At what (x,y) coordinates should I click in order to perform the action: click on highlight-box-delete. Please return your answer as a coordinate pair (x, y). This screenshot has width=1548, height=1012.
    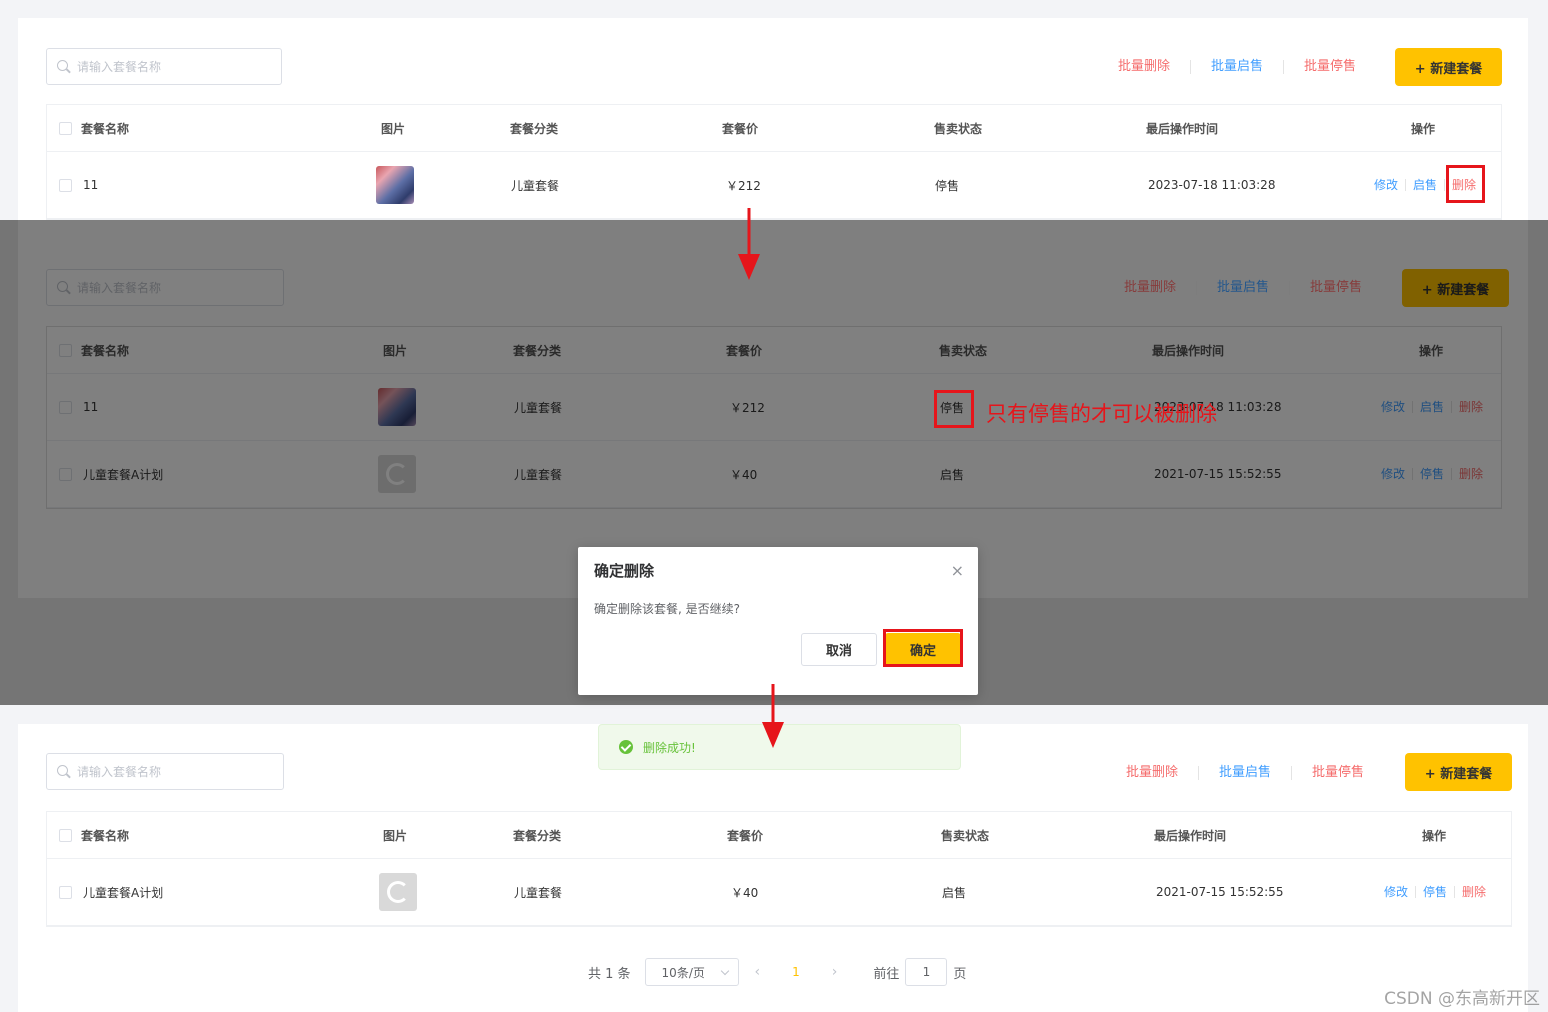
    Looking at the image, I should click on (1465, 184).